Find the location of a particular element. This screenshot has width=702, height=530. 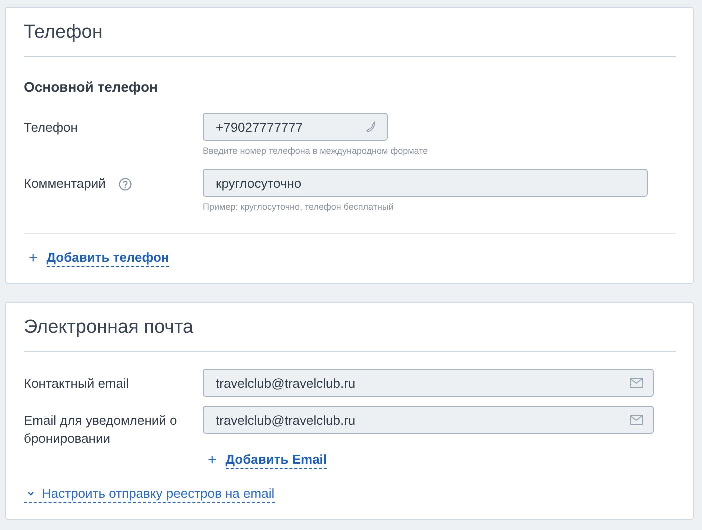

field-hint: Введите номер телефона в международном формате is located at coordinates (315, 151).